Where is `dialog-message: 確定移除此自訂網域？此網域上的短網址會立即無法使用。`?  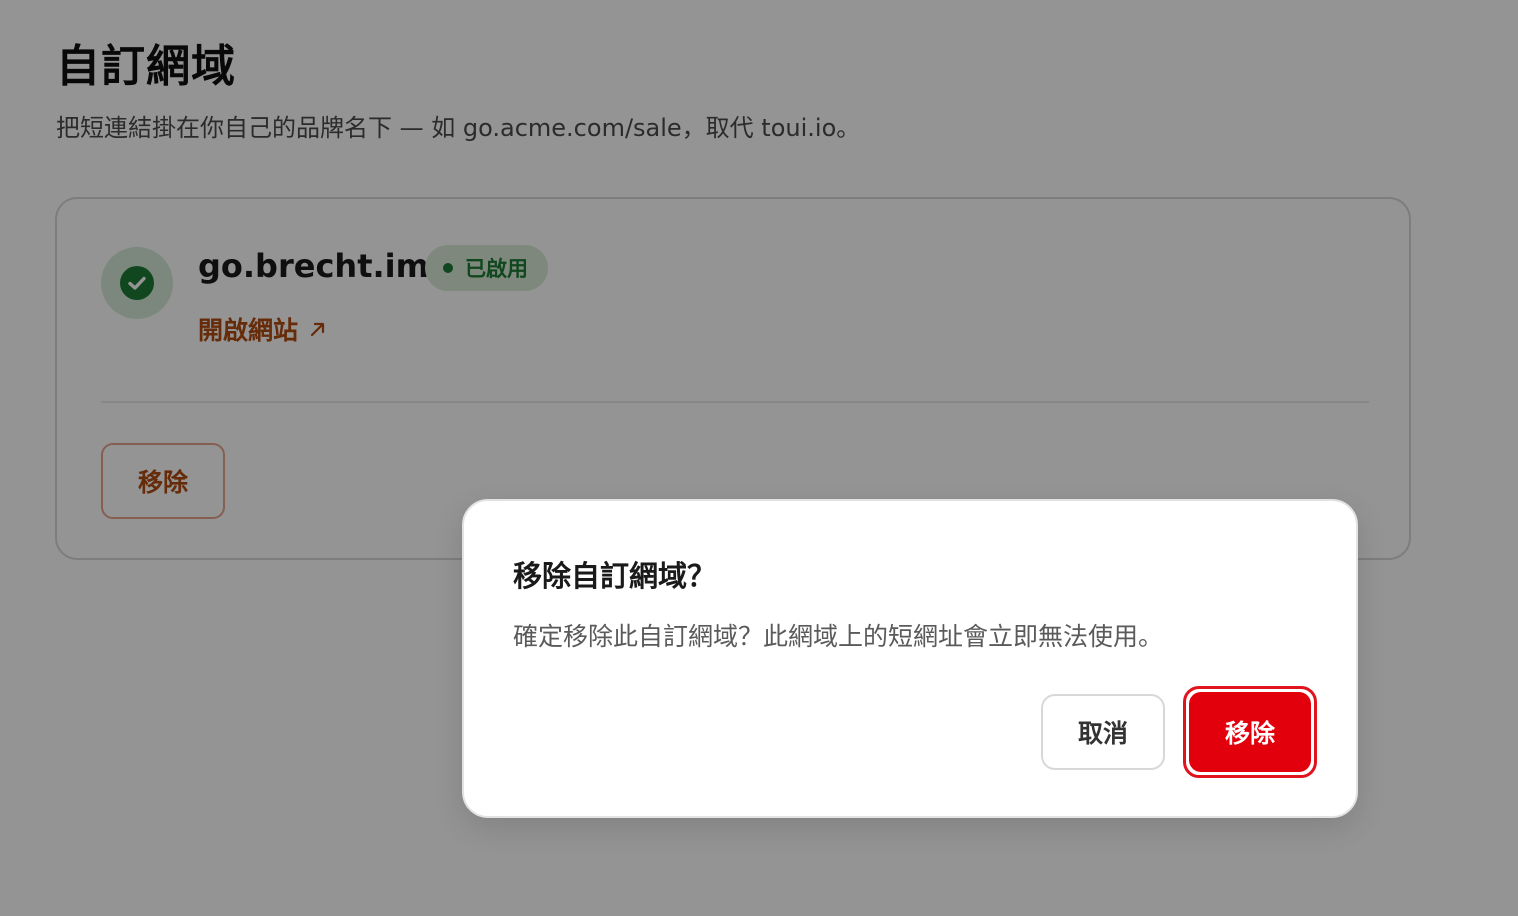 dialog-message: 確定移除此自訂網域？此網域上的短網址會立即無法使用。 is located at coordinates (838, 636).